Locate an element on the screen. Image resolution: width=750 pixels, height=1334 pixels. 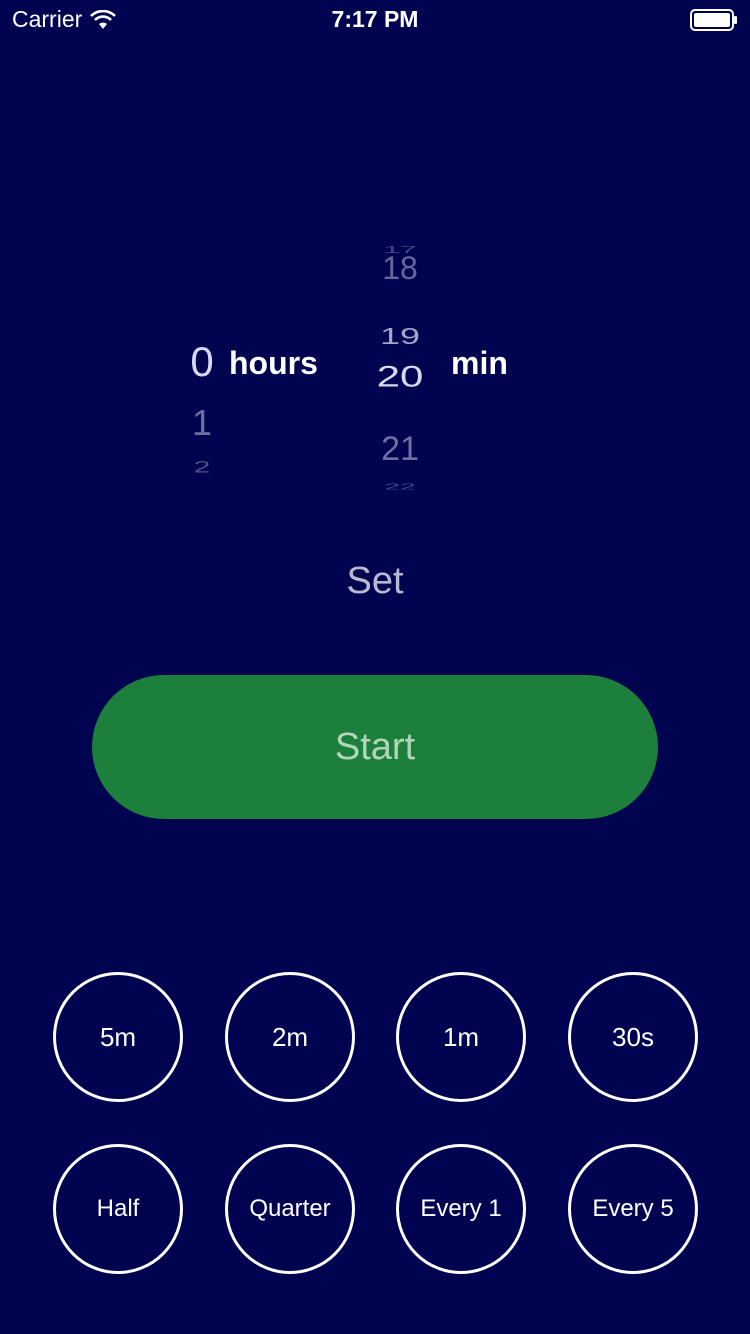
hours-picker: 0 1 2 is located at coordinates (202, 395).